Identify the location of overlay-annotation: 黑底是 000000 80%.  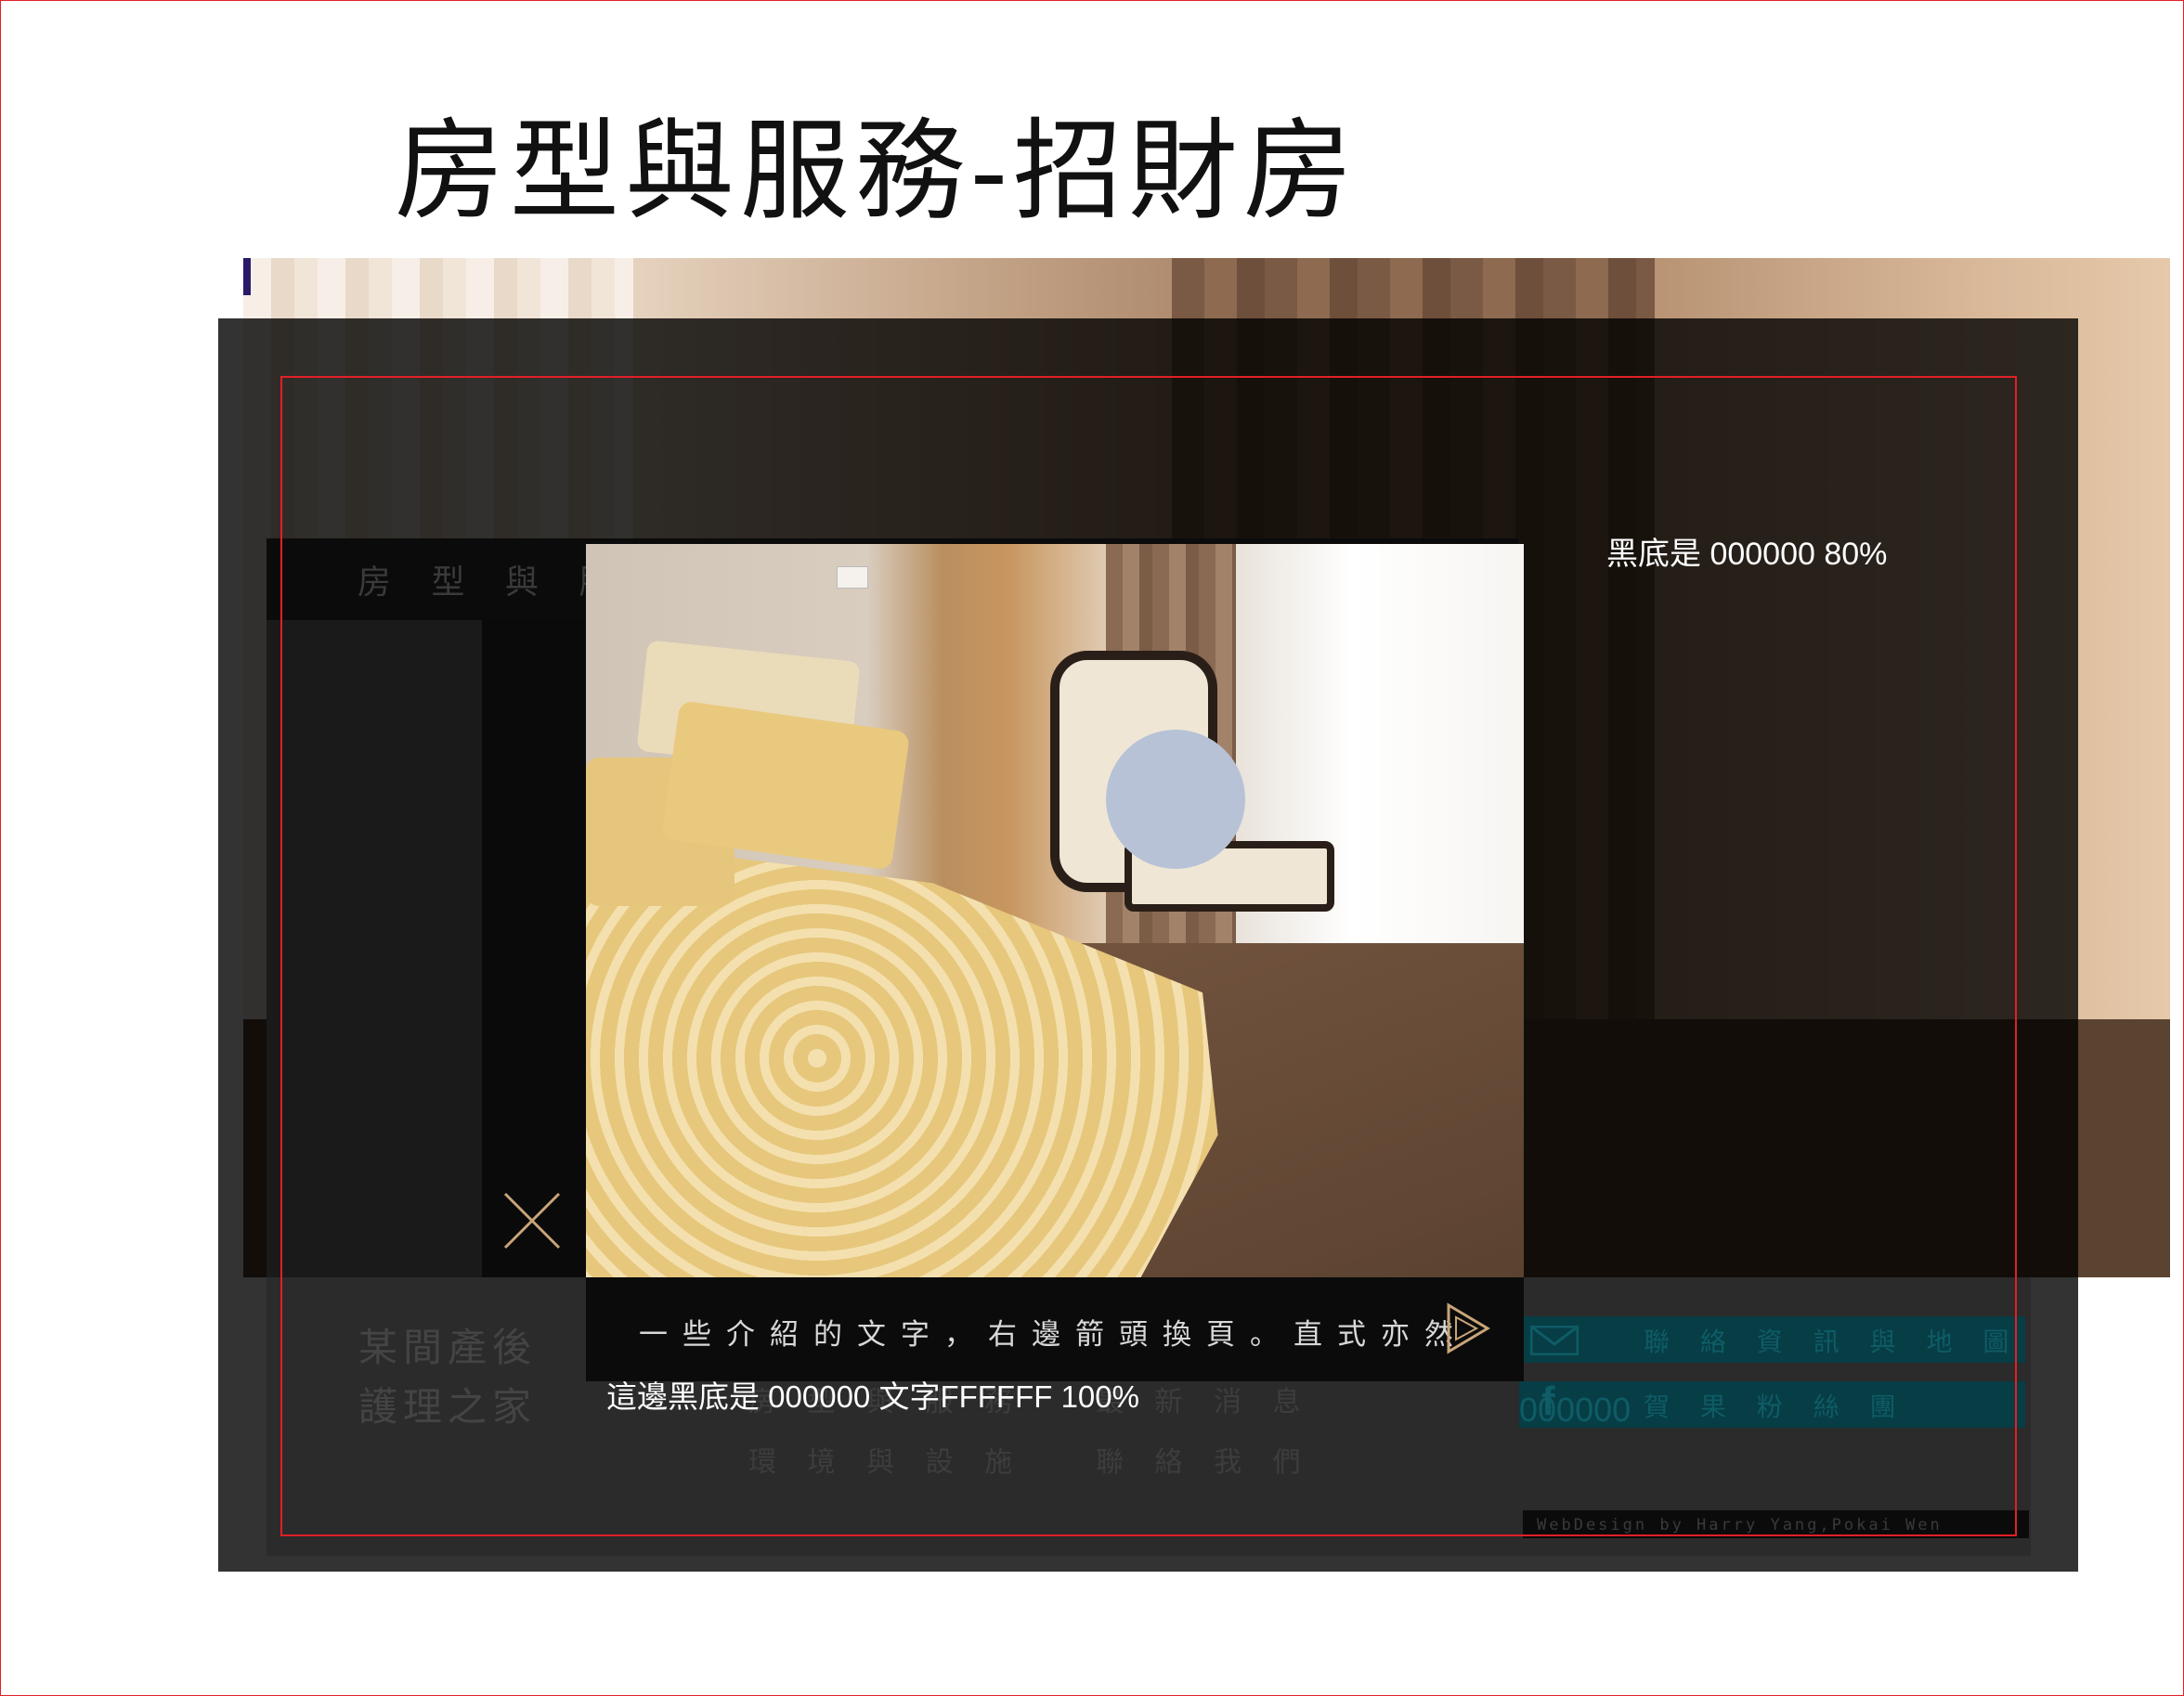
(1747, 554).